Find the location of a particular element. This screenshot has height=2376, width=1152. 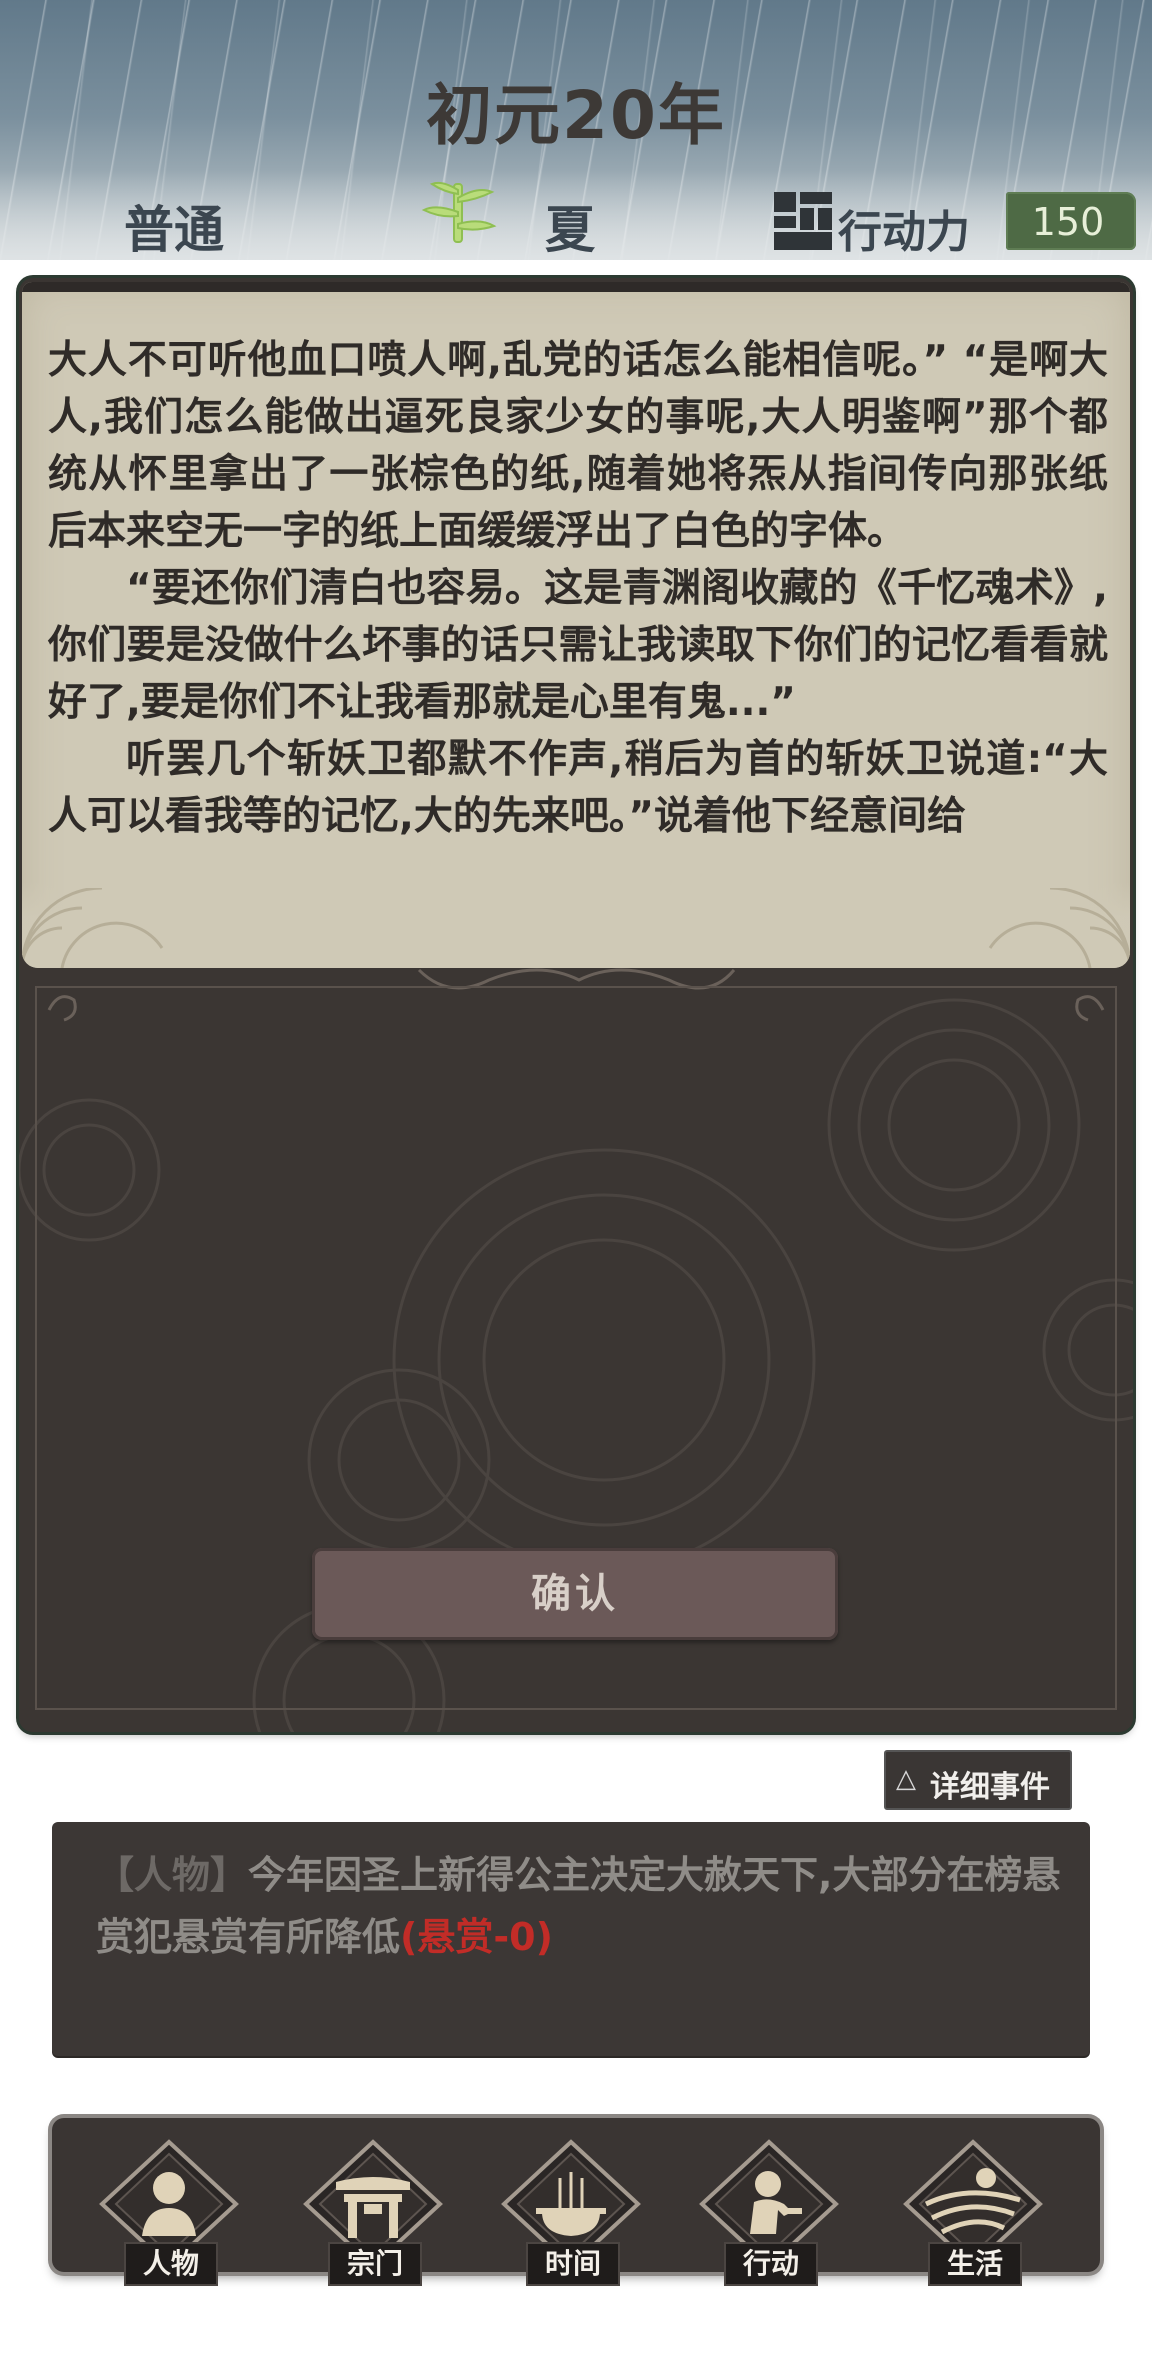

life-landscape-icon is located at coordinates (973, 2193).